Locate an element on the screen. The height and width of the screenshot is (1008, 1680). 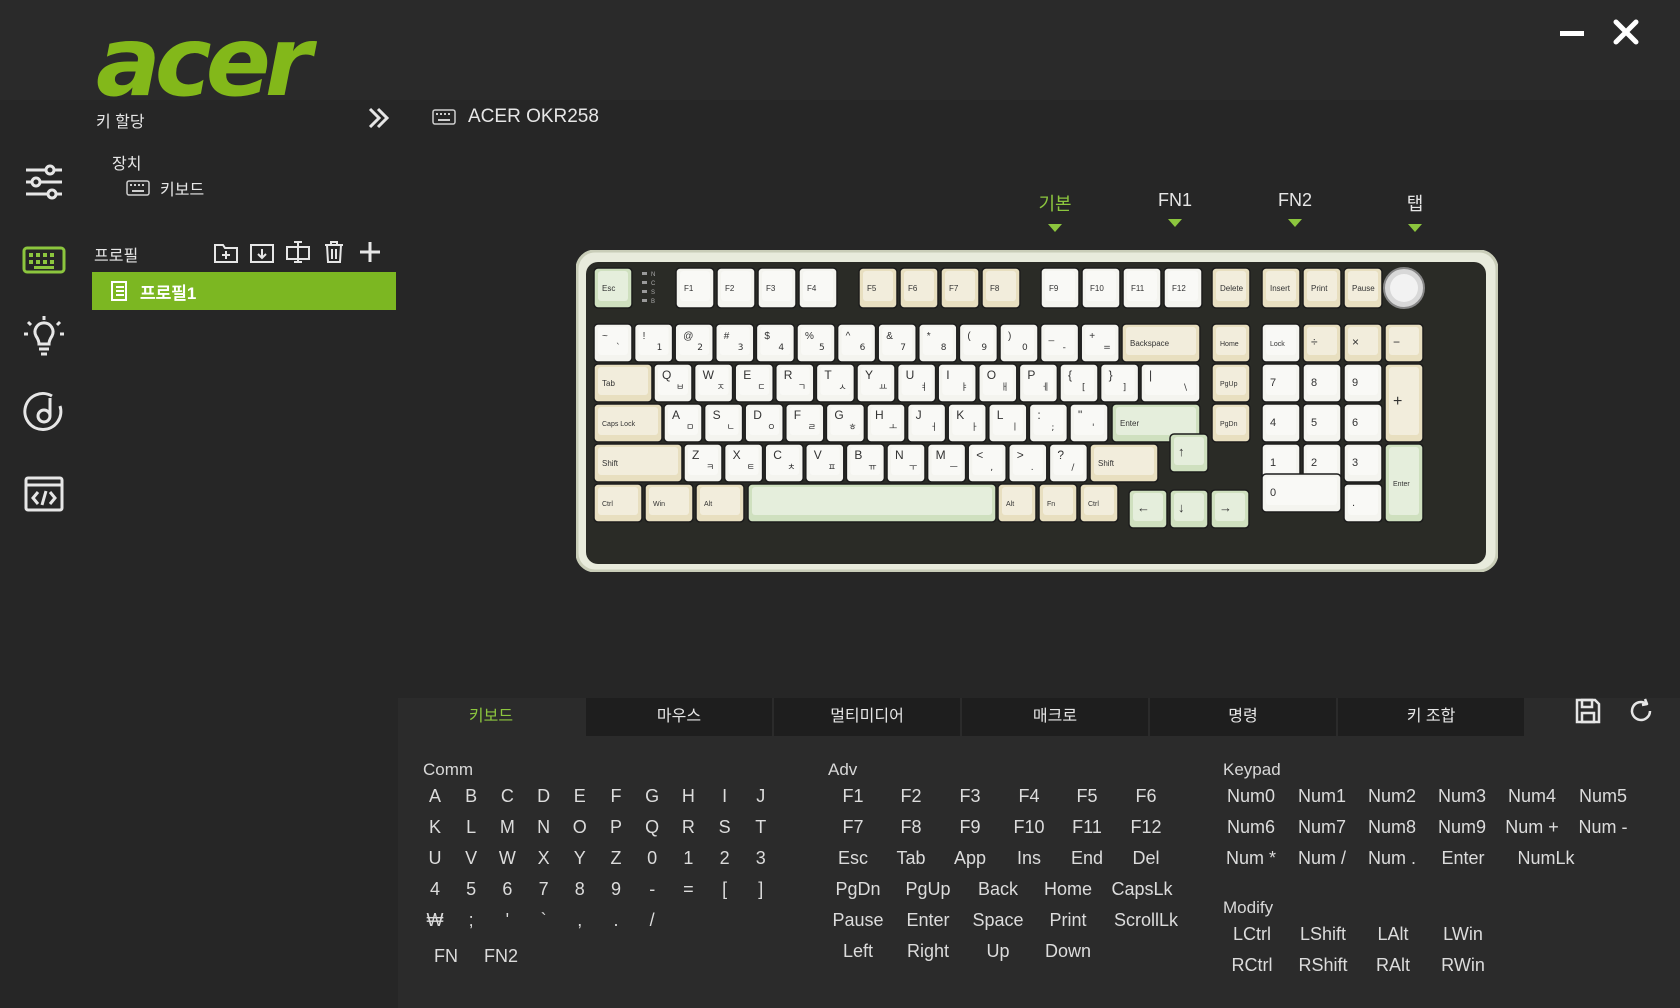
keyboard-key: × is located at coordinates (1363, 343).